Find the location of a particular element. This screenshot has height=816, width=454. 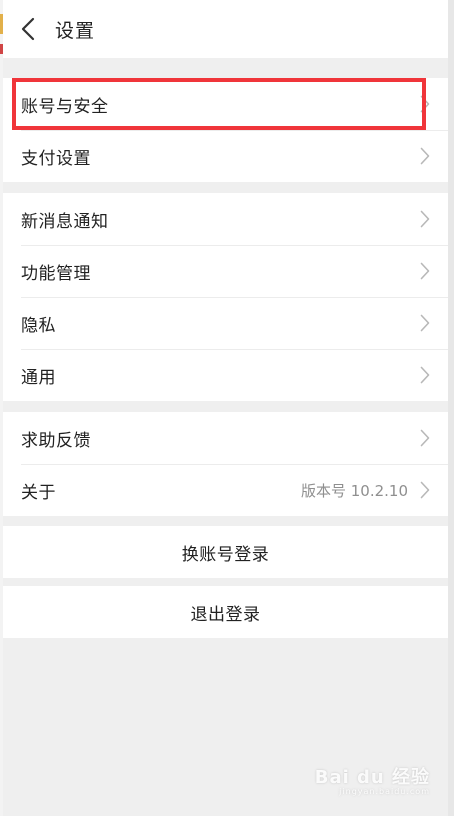

chevron-left-icon is located at coordinates (28, 29).